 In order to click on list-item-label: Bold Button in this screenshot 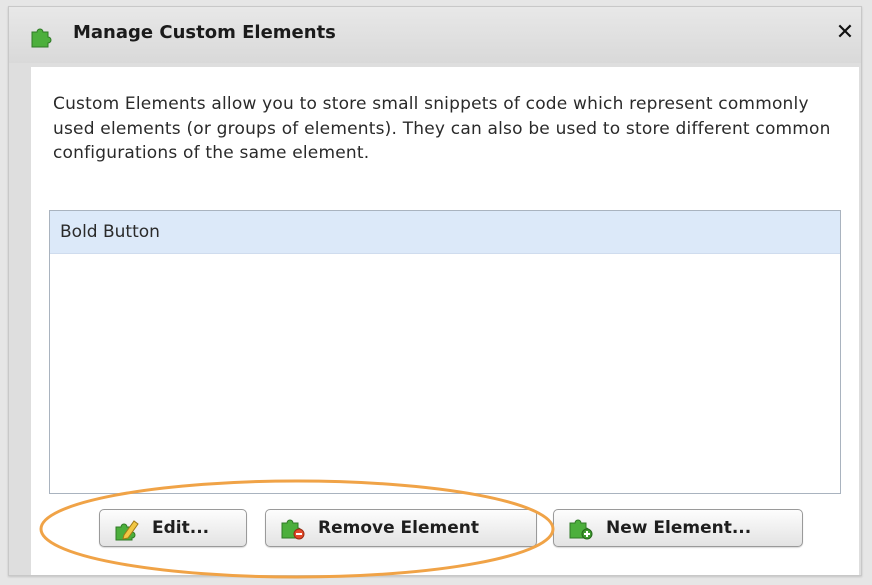, I will do `click(110, 232)`.